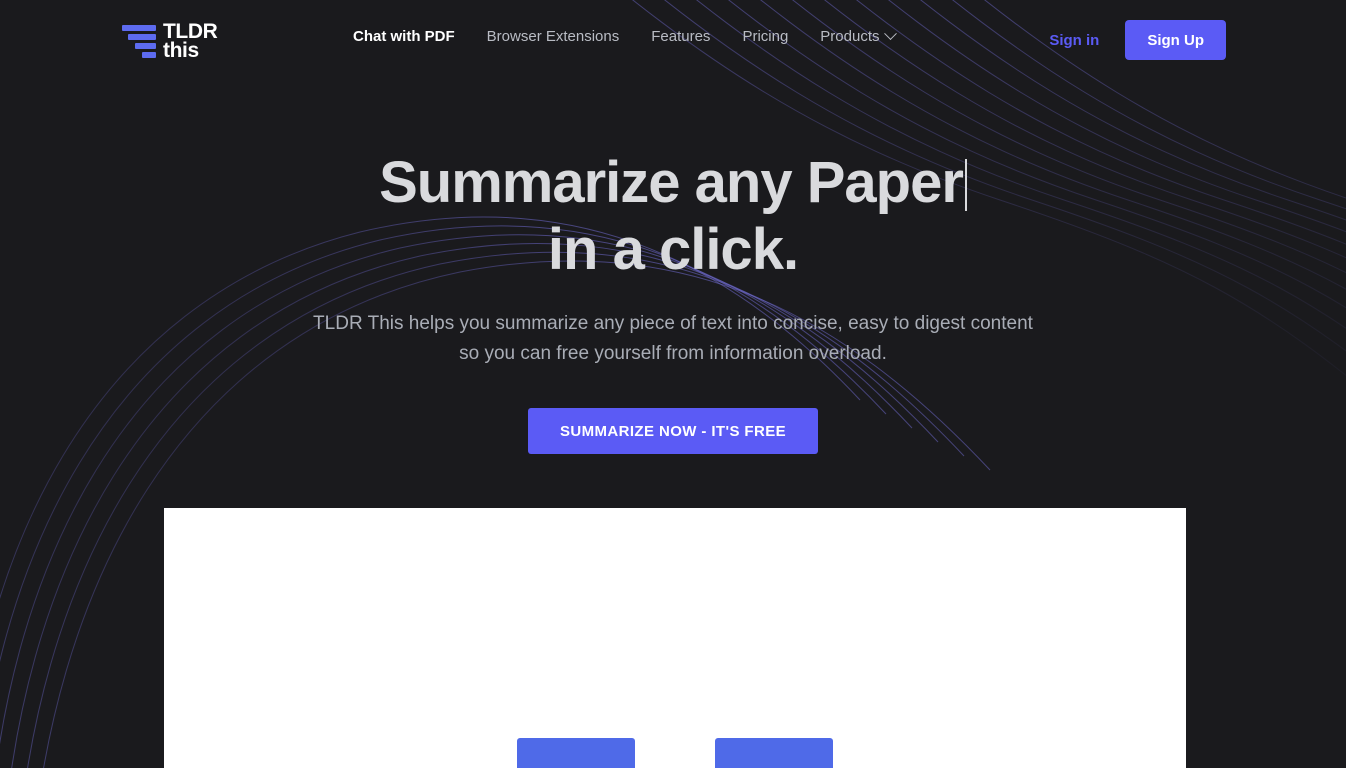  I want to click on hero-cta-wrapper: SUMMARIZE NOW - IT'S FREE, so click(673, 431).